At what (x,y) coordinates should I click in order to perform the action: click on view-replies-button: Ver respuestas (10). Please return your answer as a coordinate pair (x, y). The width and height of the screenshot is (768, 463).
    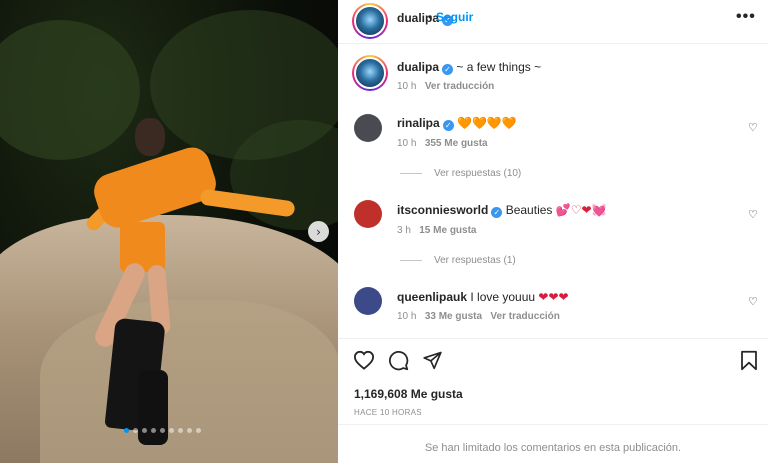
    Looking at the image, I should click on (460, 173).